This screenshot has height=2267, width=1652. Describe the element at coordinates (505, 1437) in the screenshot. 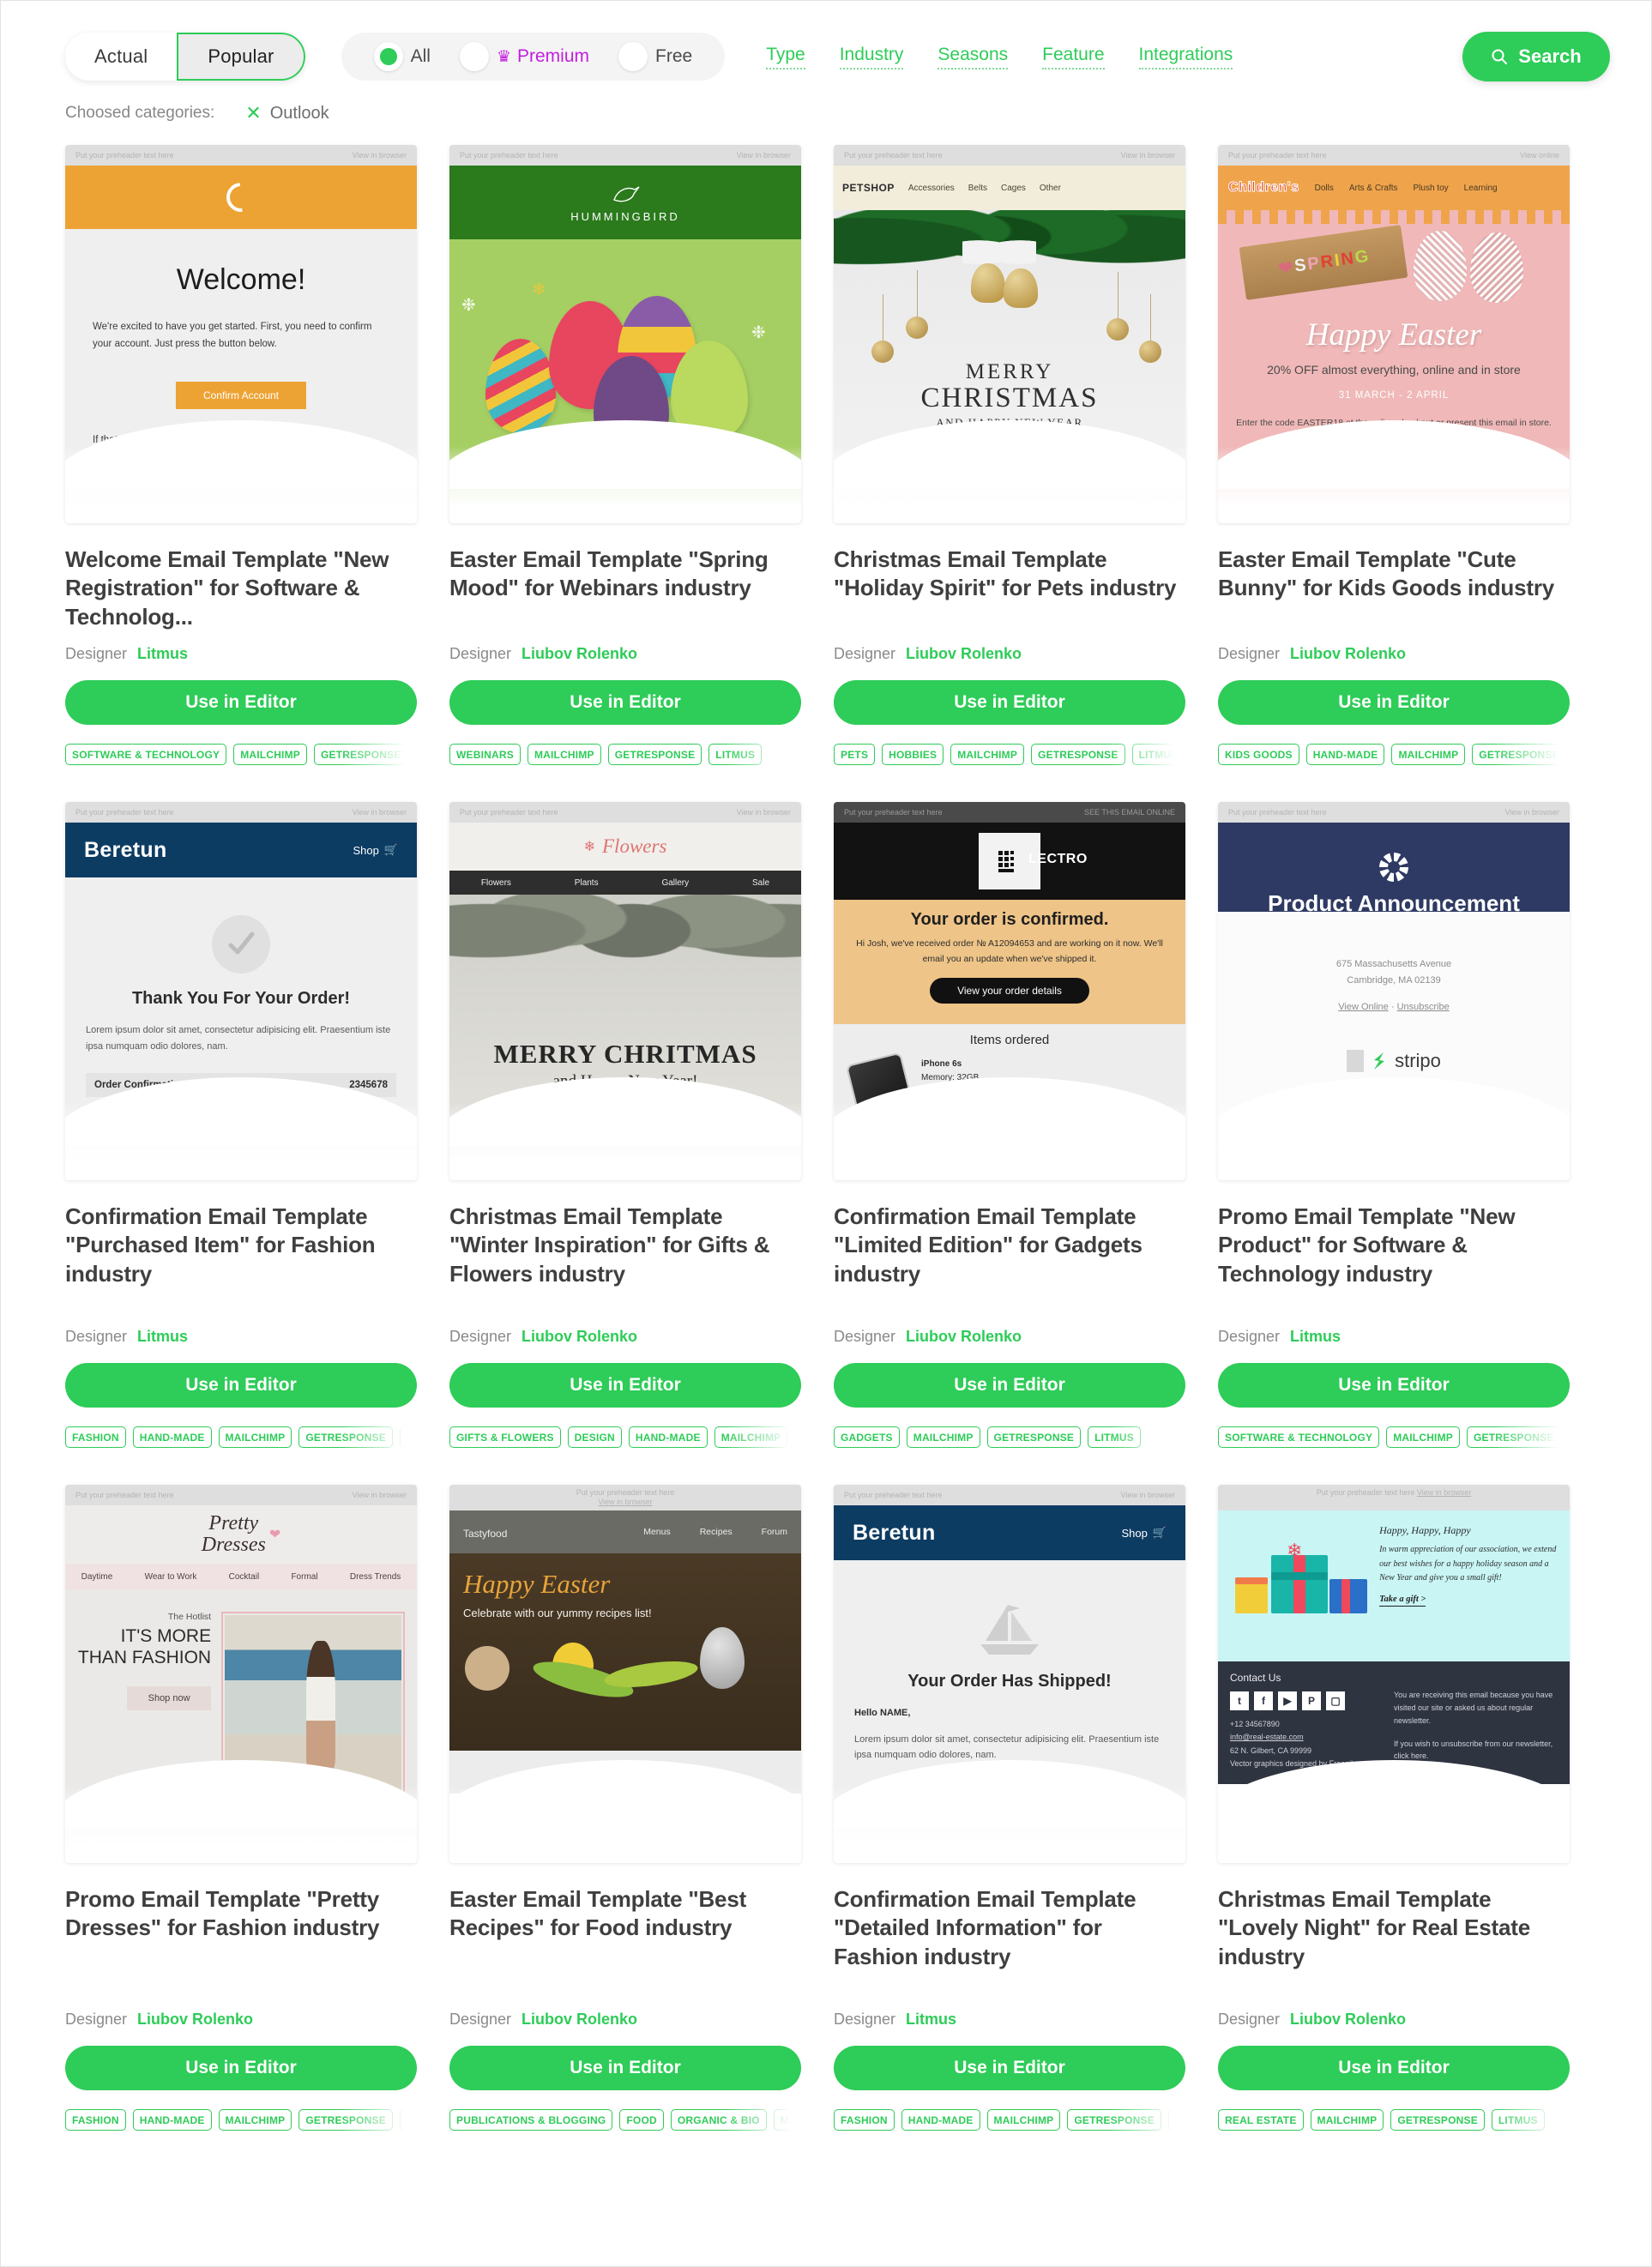

I see `tag: GIFTS & FLOWERS` at that location.